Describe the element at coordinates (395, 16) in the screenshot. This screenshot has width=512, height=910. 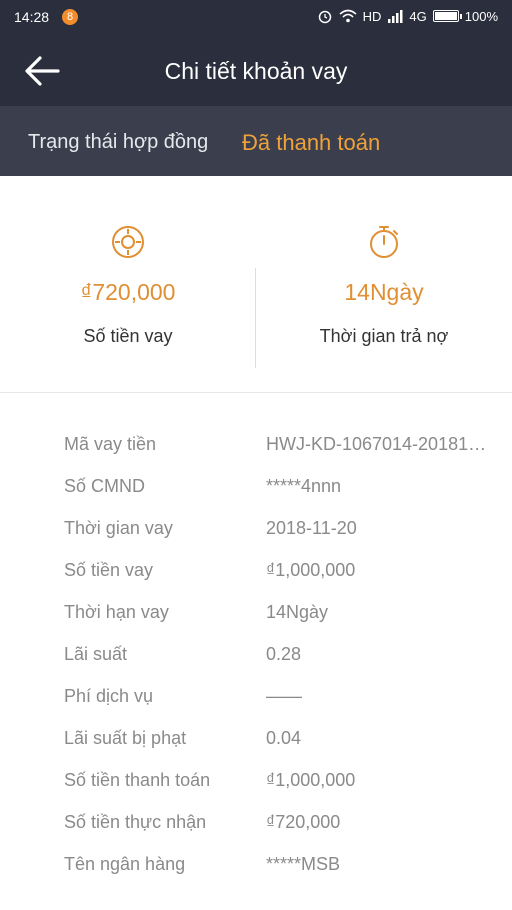
I see `signal-icon` at that location.